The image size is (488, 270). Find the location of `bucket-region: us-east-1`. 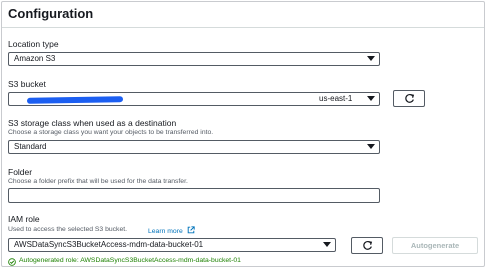

bucket-region: us-east-1 is located at coordinates (336, 98).